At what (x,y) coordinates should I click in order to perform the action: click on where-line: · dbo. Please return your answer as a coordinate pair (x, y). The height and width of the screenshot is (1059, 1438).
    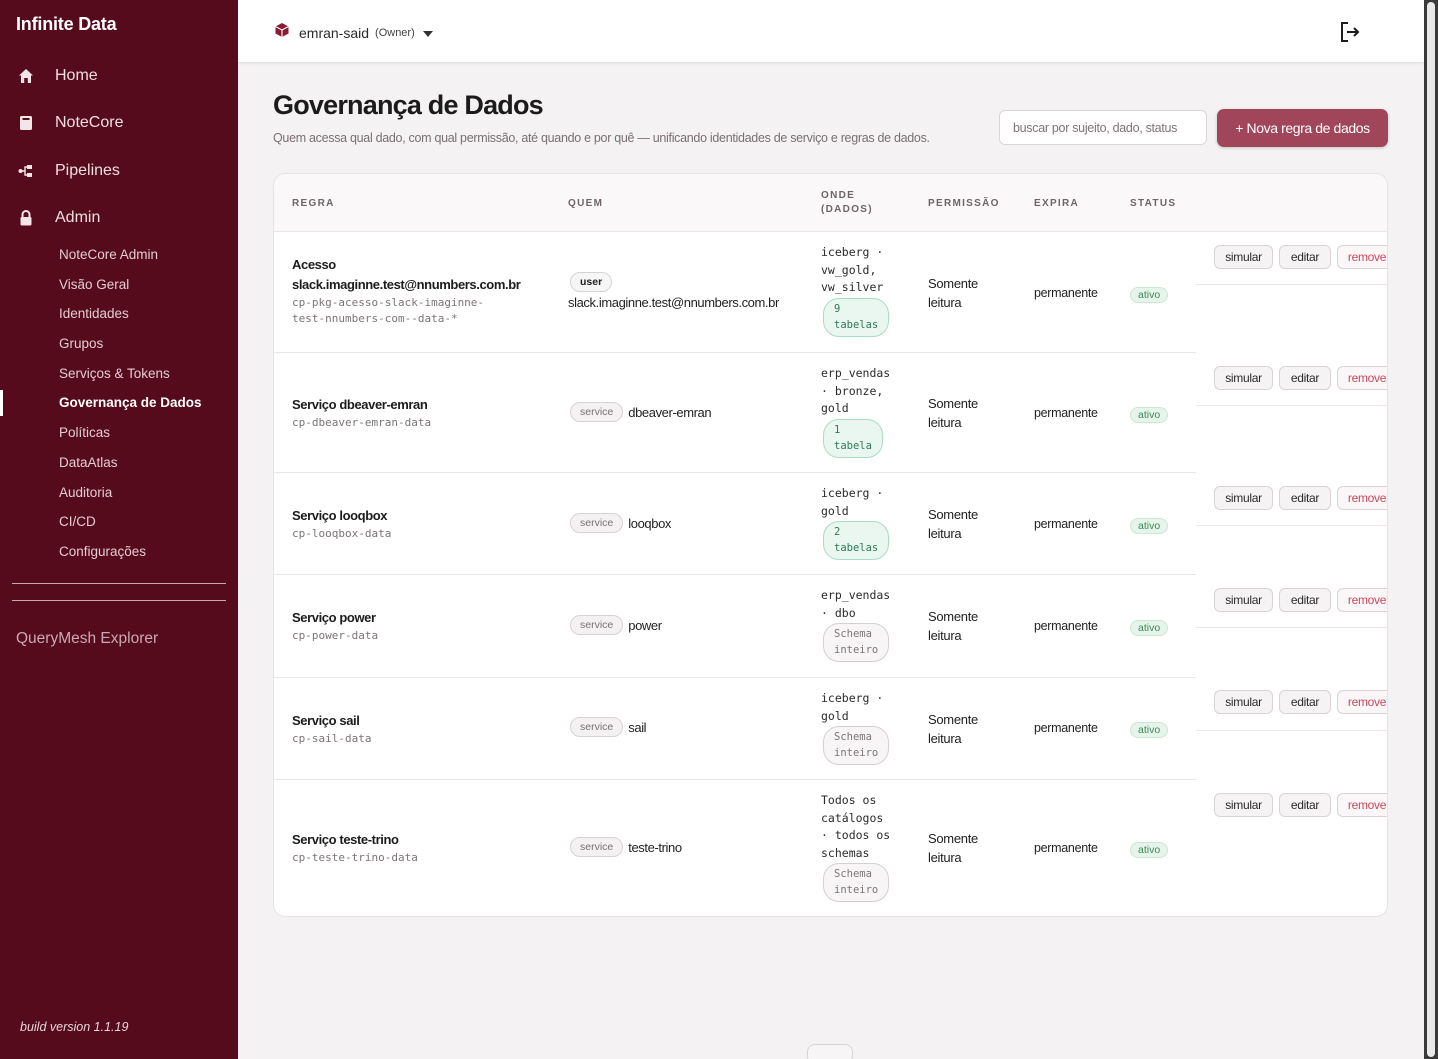
    Looking at the image, I should click on (838, 612).